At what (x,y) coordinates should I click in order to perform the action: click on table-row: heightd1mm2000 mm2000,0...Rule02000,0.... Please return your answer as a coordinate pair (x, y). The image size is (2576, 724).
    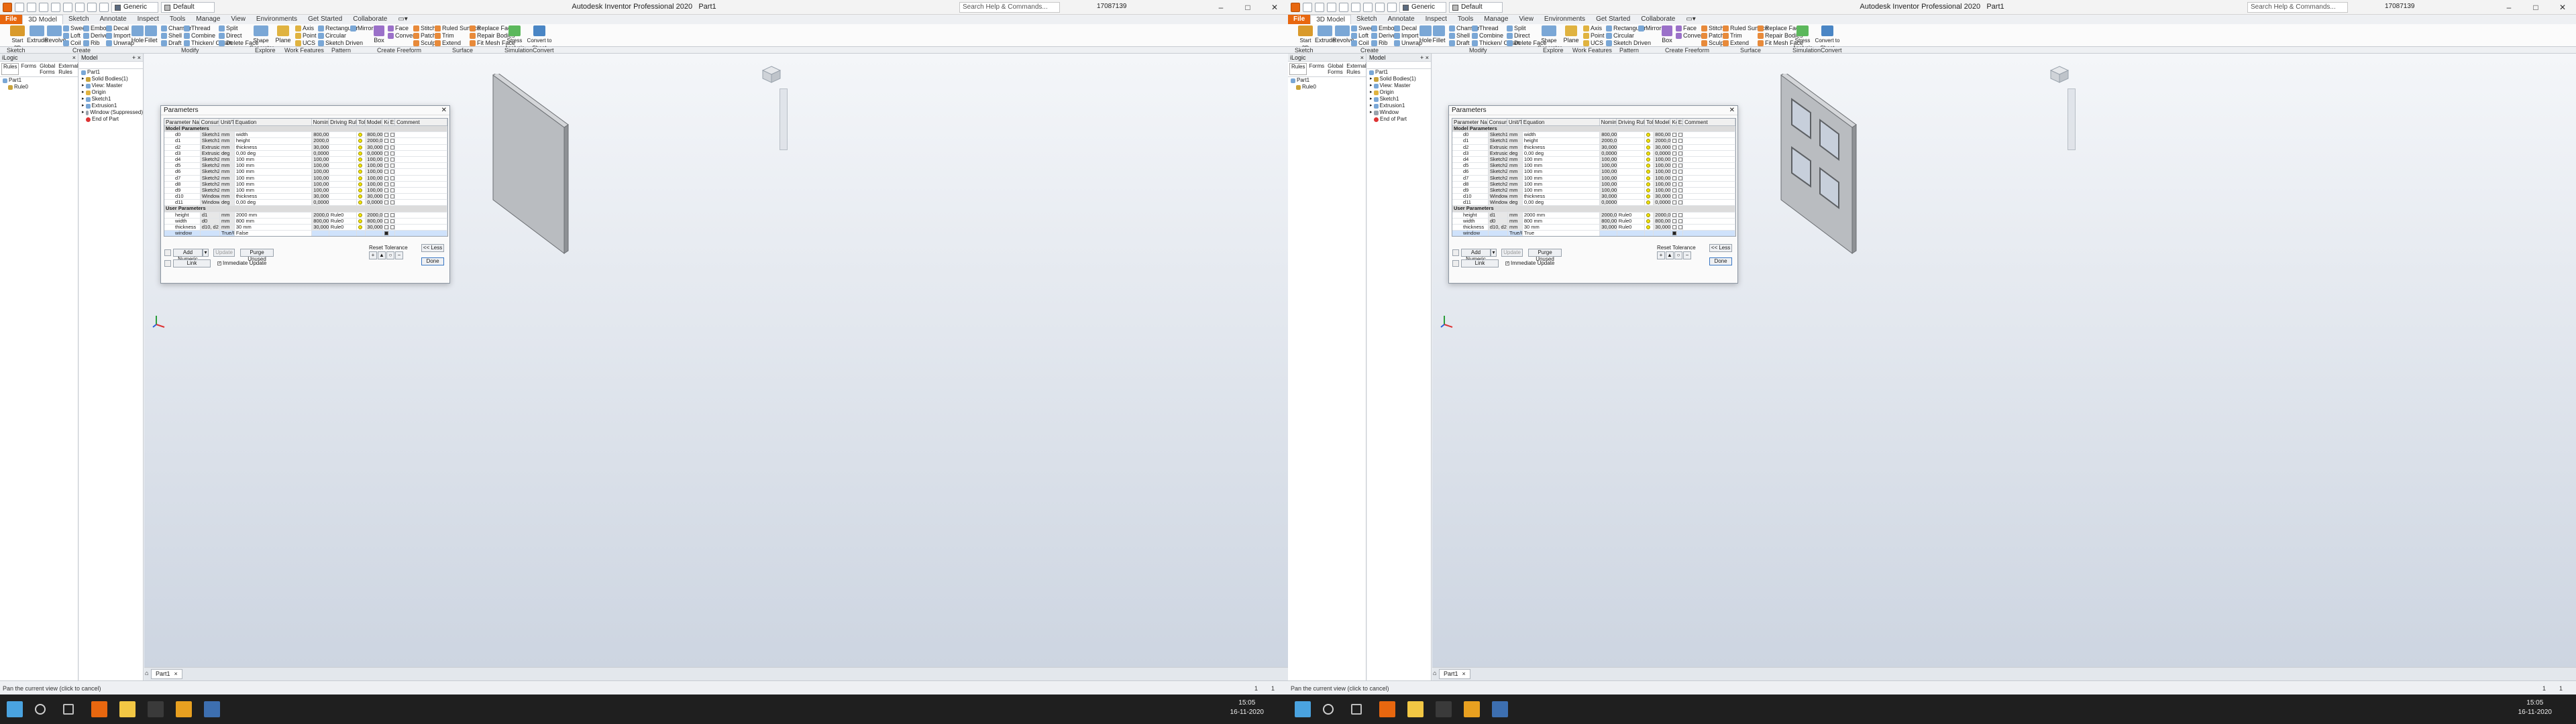
    Looking at the image, I should click on (305, 215).